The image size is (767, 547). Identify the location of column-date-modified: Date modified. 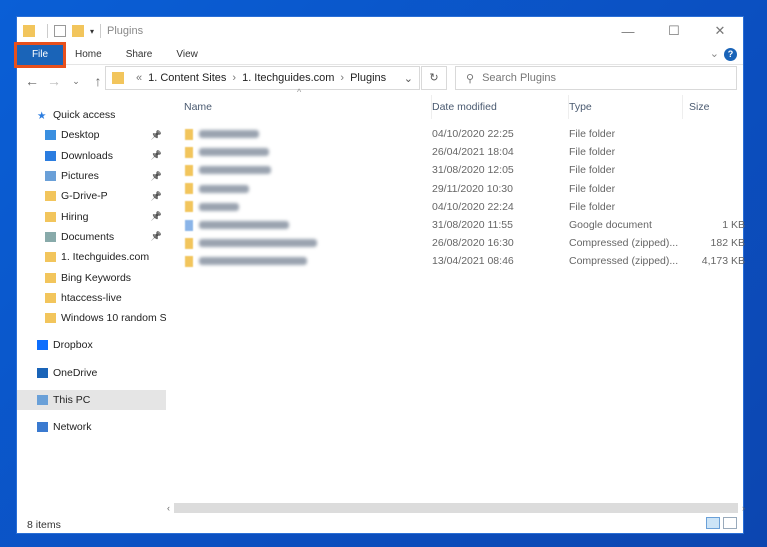
(500, 107).